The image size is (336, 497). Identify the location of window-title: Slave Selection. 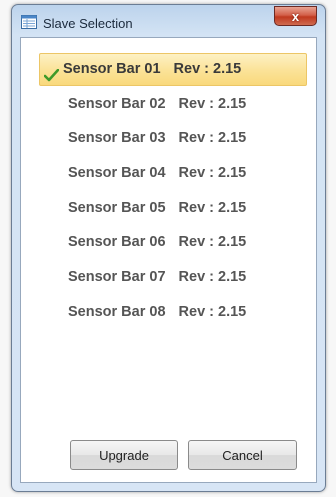
(88, 23).